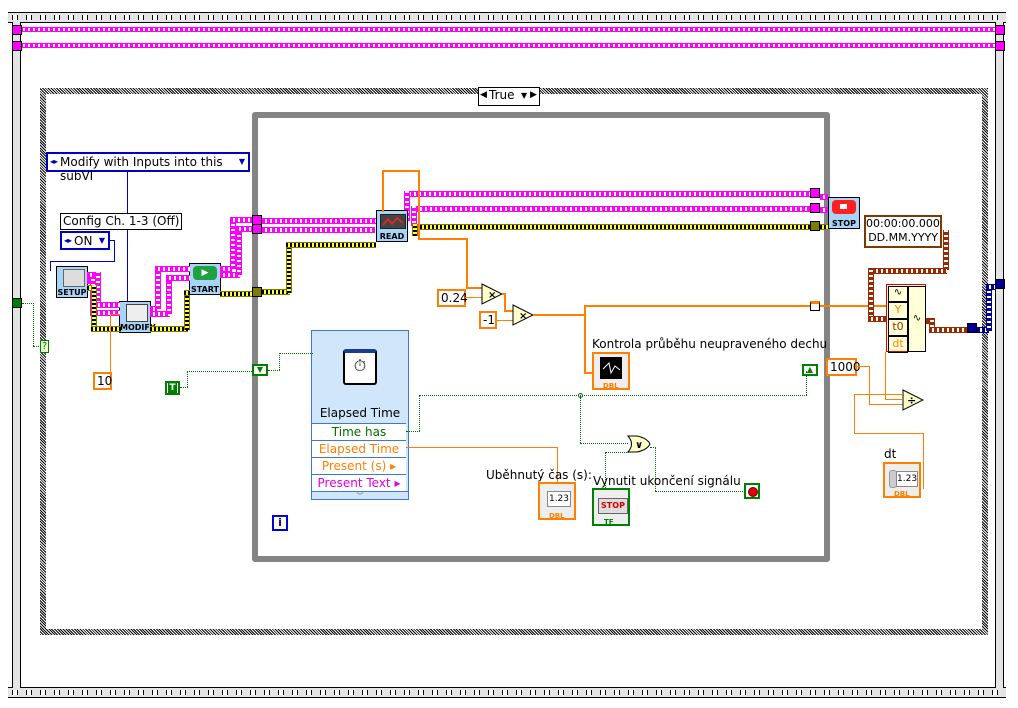 The image size is (1018, 708). I want to click on stop-button-control: STOP TF, so click(611, 507).